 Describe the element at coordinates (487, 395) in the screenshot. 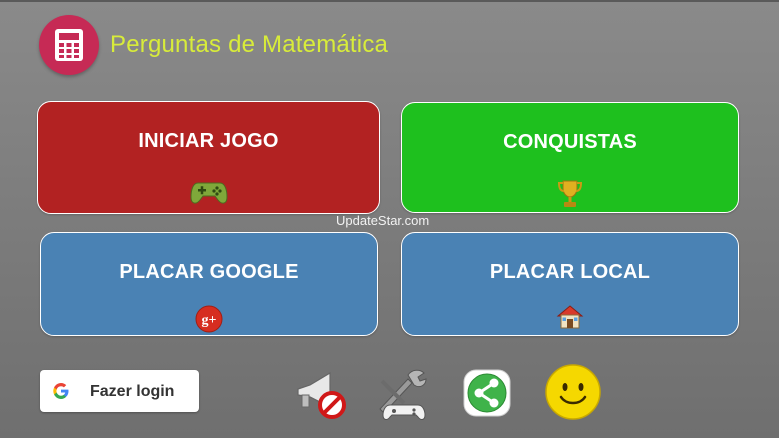

I see `share-icon` at that location.